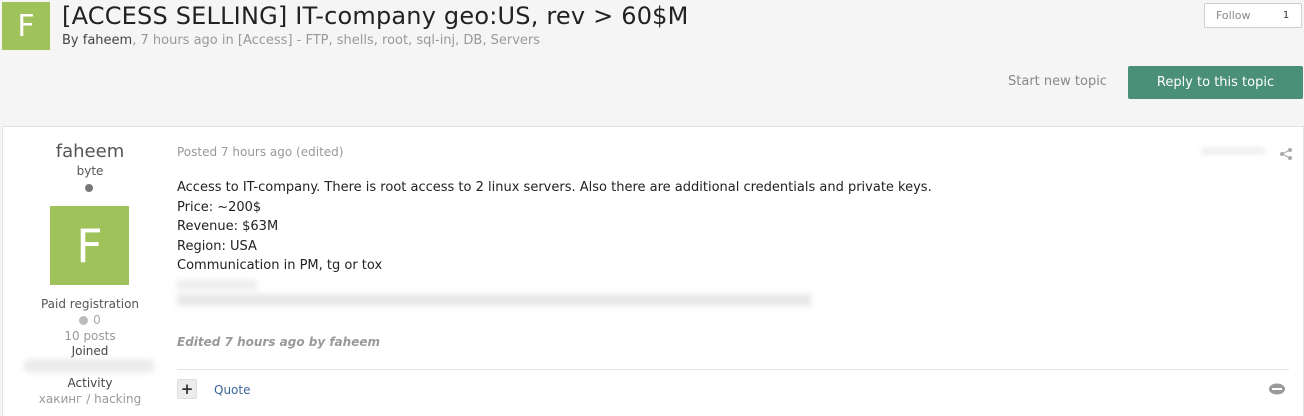 Image resolution: width=1304 pixels, height=416 pixels. I want to click on topic-meta-author-link: faheem, so click(107, 40).